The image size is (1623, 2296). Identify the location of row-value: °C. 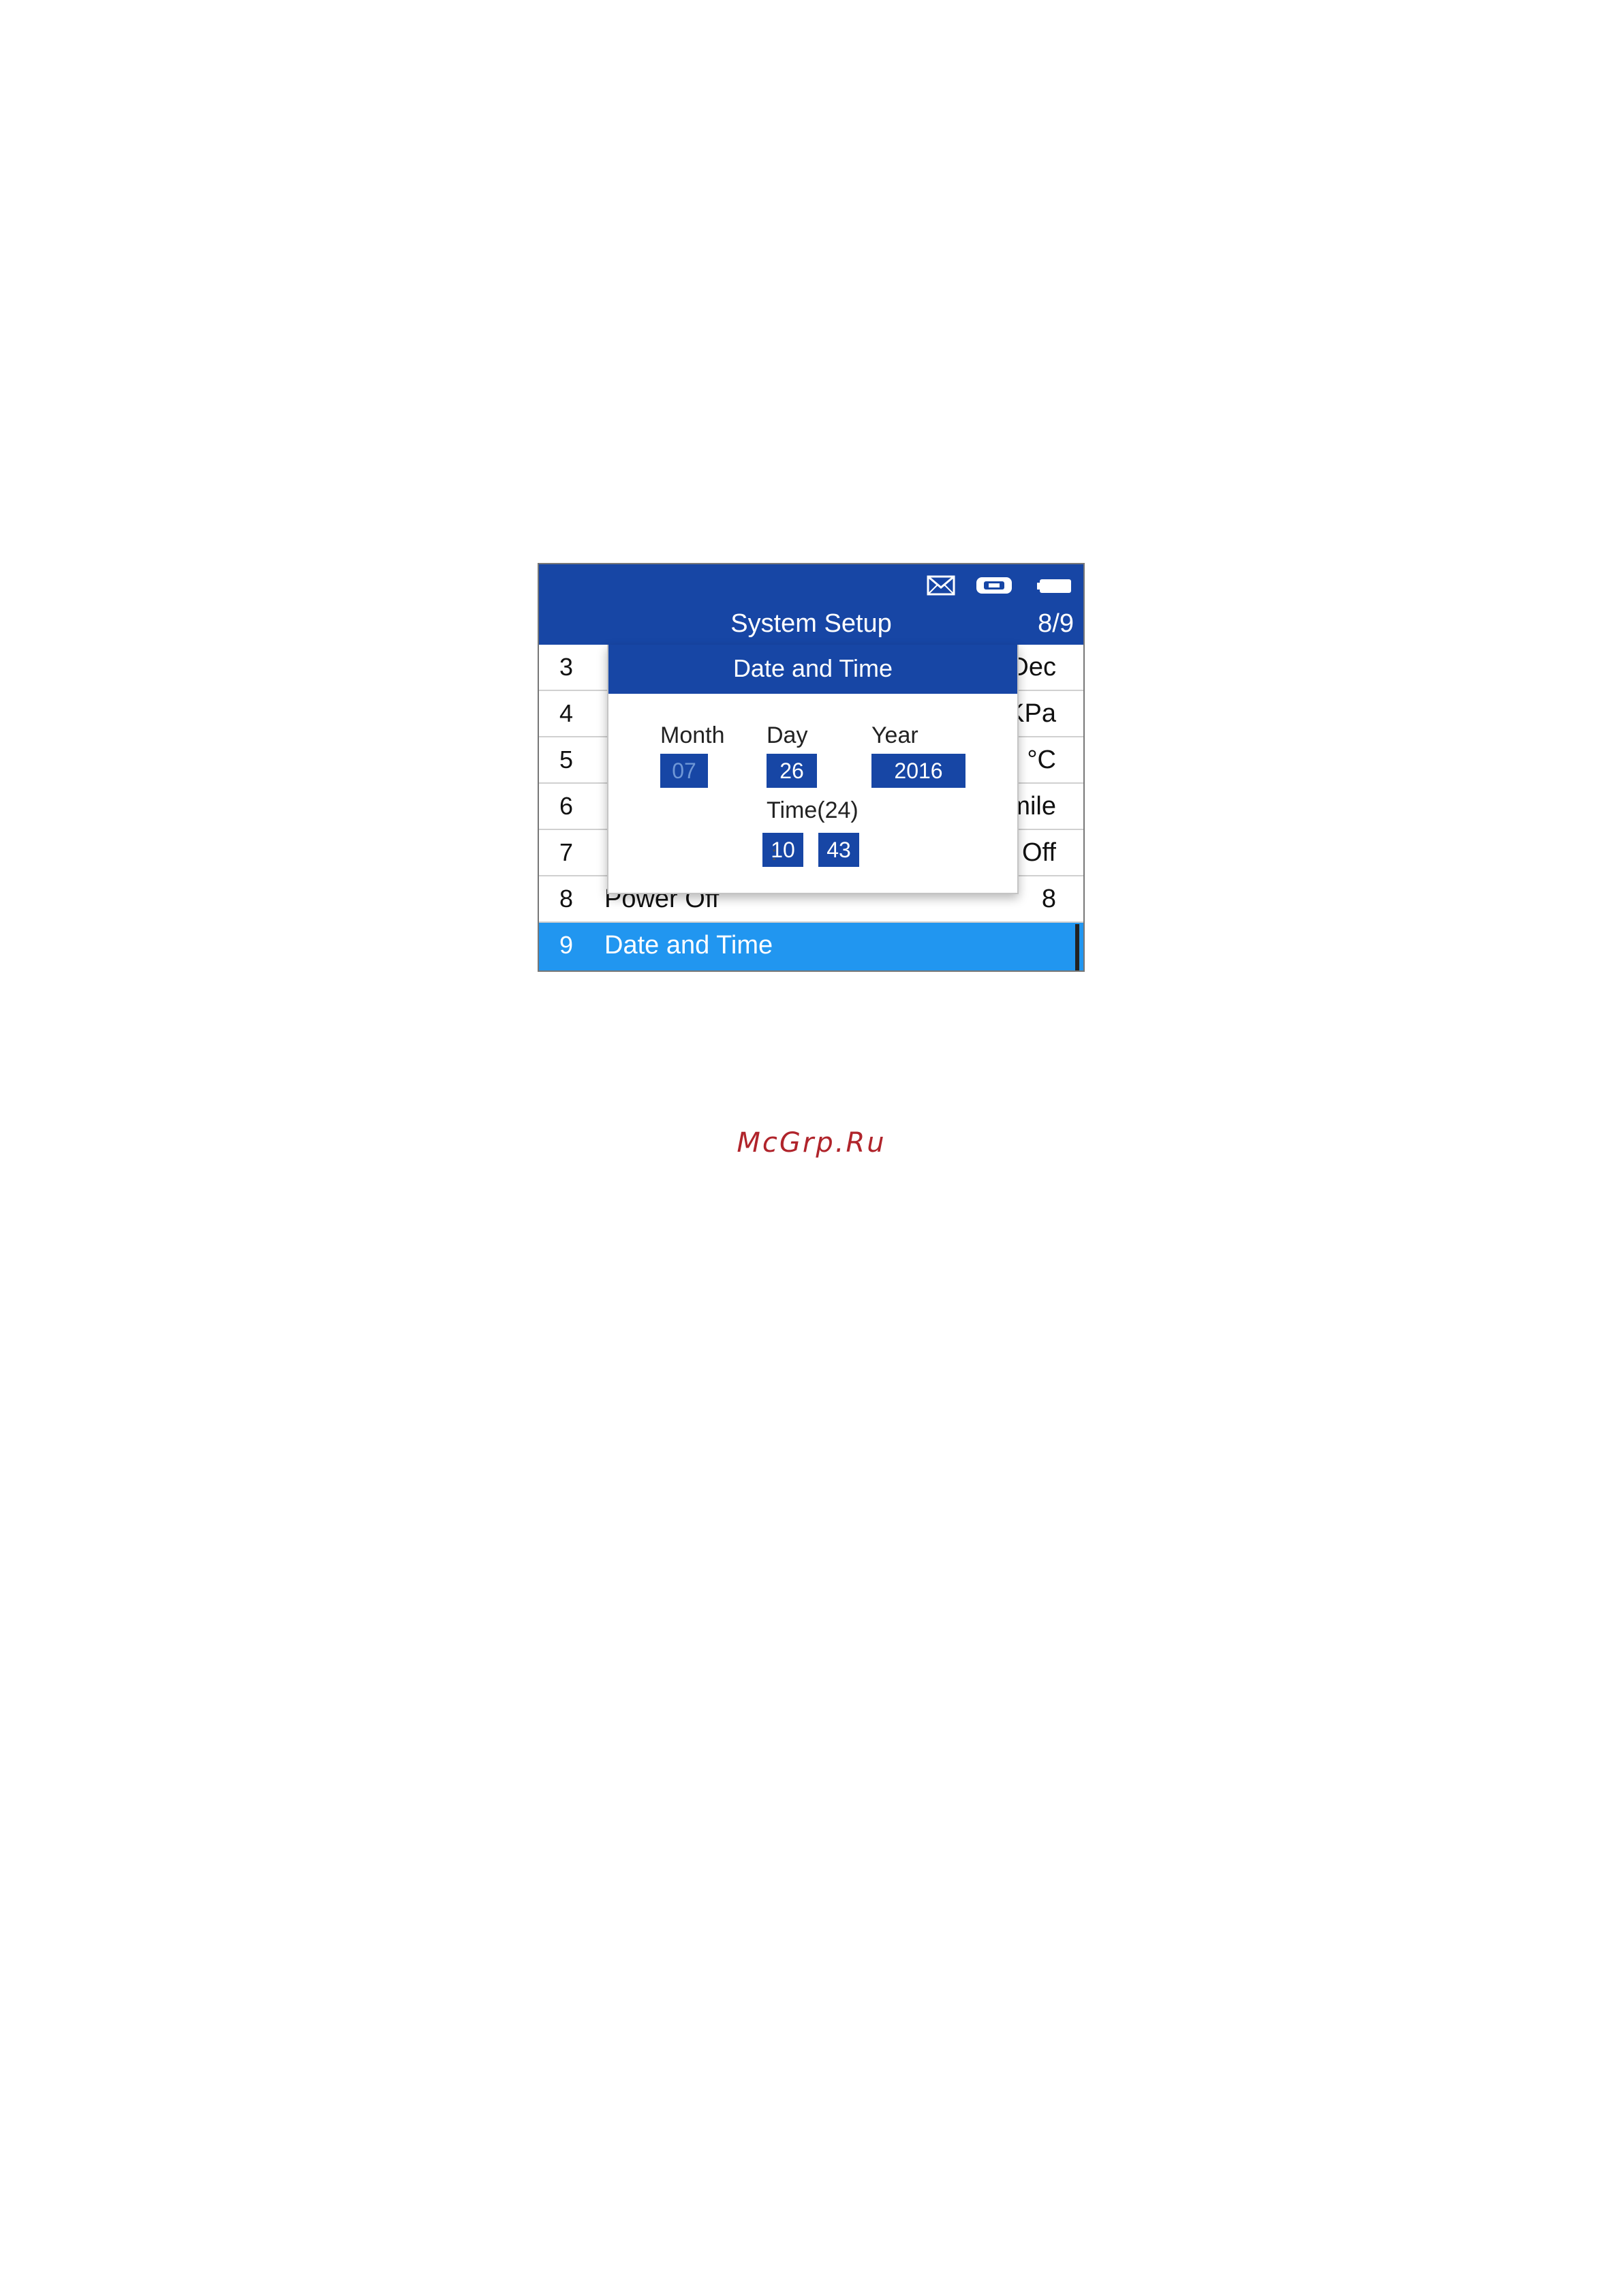
(1041, 760).